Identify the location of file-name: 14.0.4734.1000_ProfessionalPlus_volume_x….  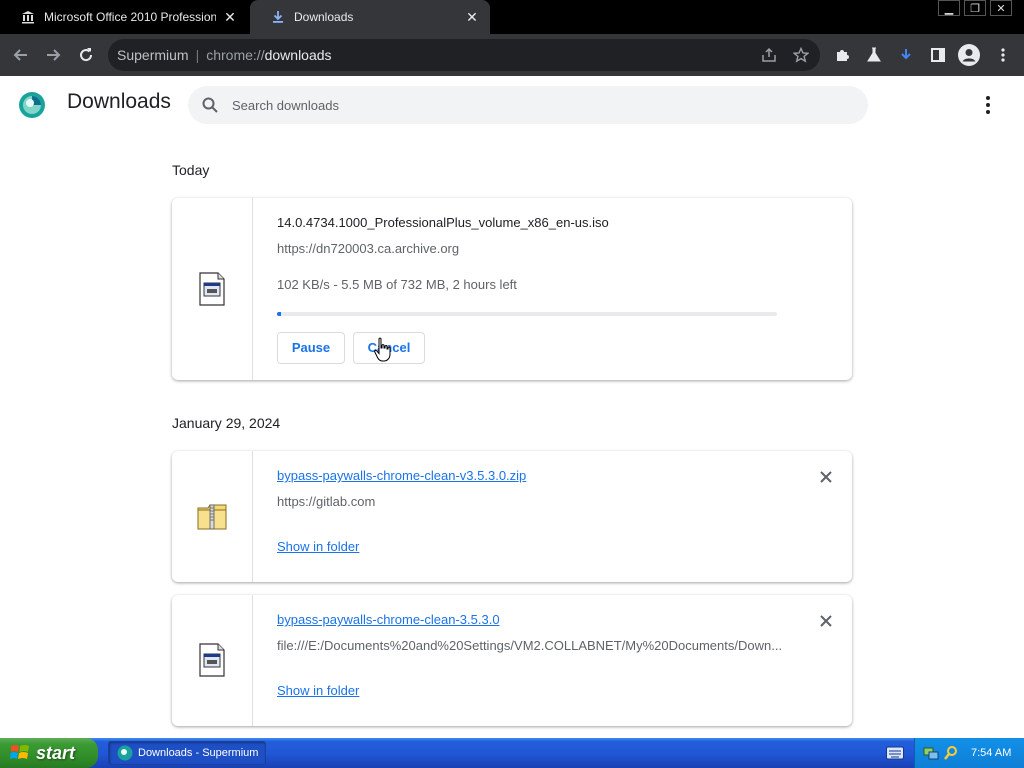
(443, 222).